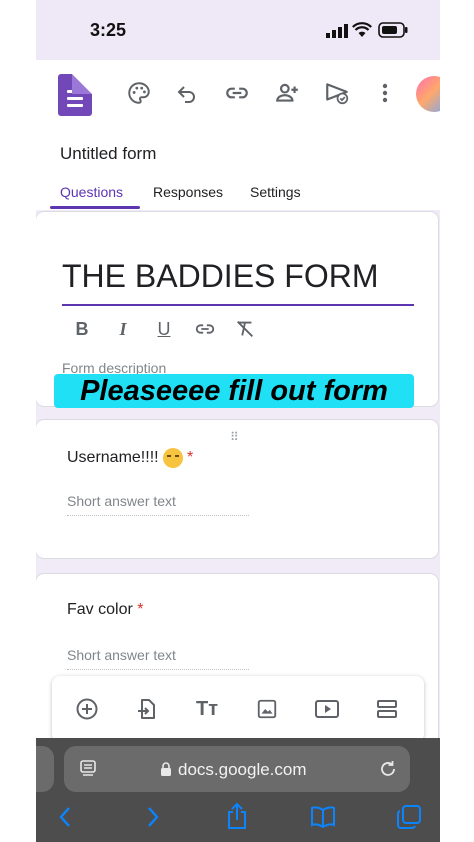  Describe the element at coordinates (75, 95) in the screenshot. I see `google-forms-logo-icon` at that location.